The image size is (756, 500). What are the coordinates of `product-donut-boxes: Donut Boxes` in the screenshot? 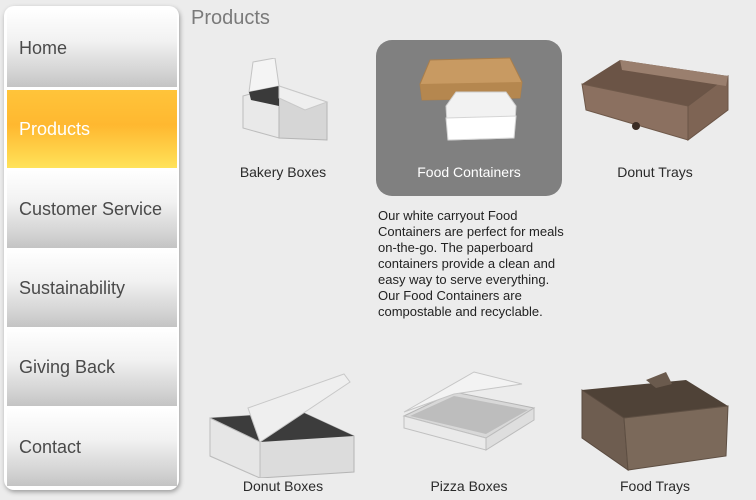 It's located at (283, 422).